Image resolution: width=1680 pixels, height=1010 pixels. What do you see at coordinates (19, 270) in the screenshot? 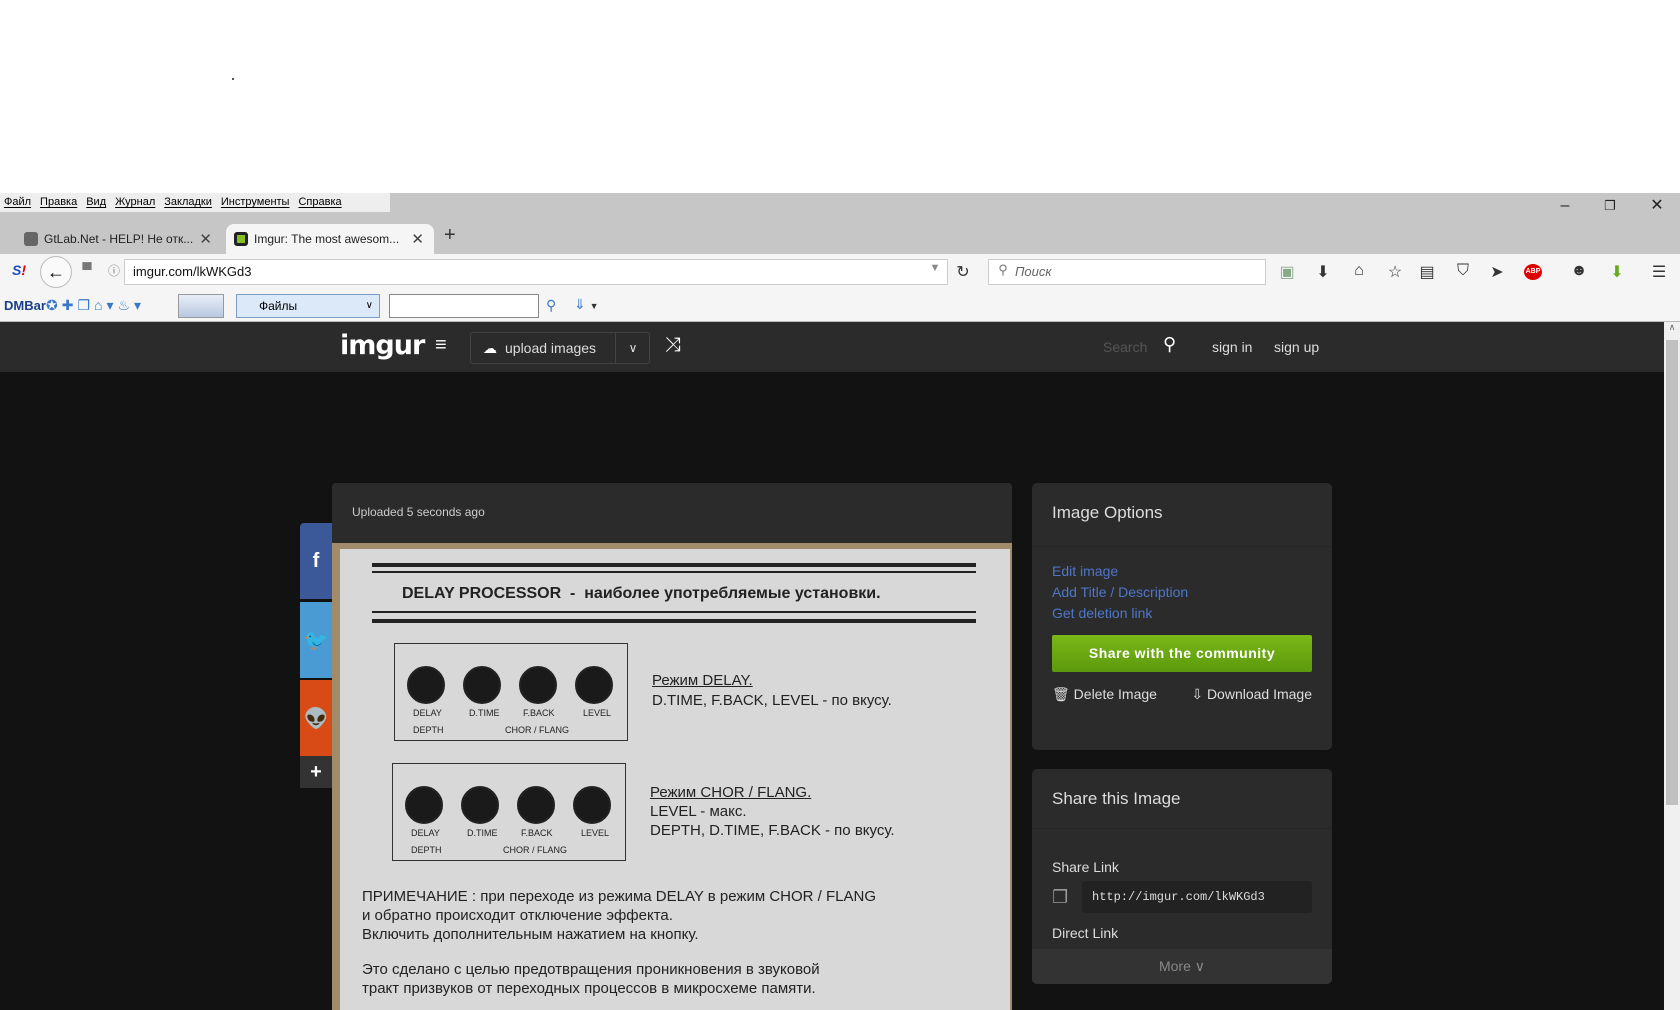
I see `addon-s-icon: S!` at bounding box center [19, 270].